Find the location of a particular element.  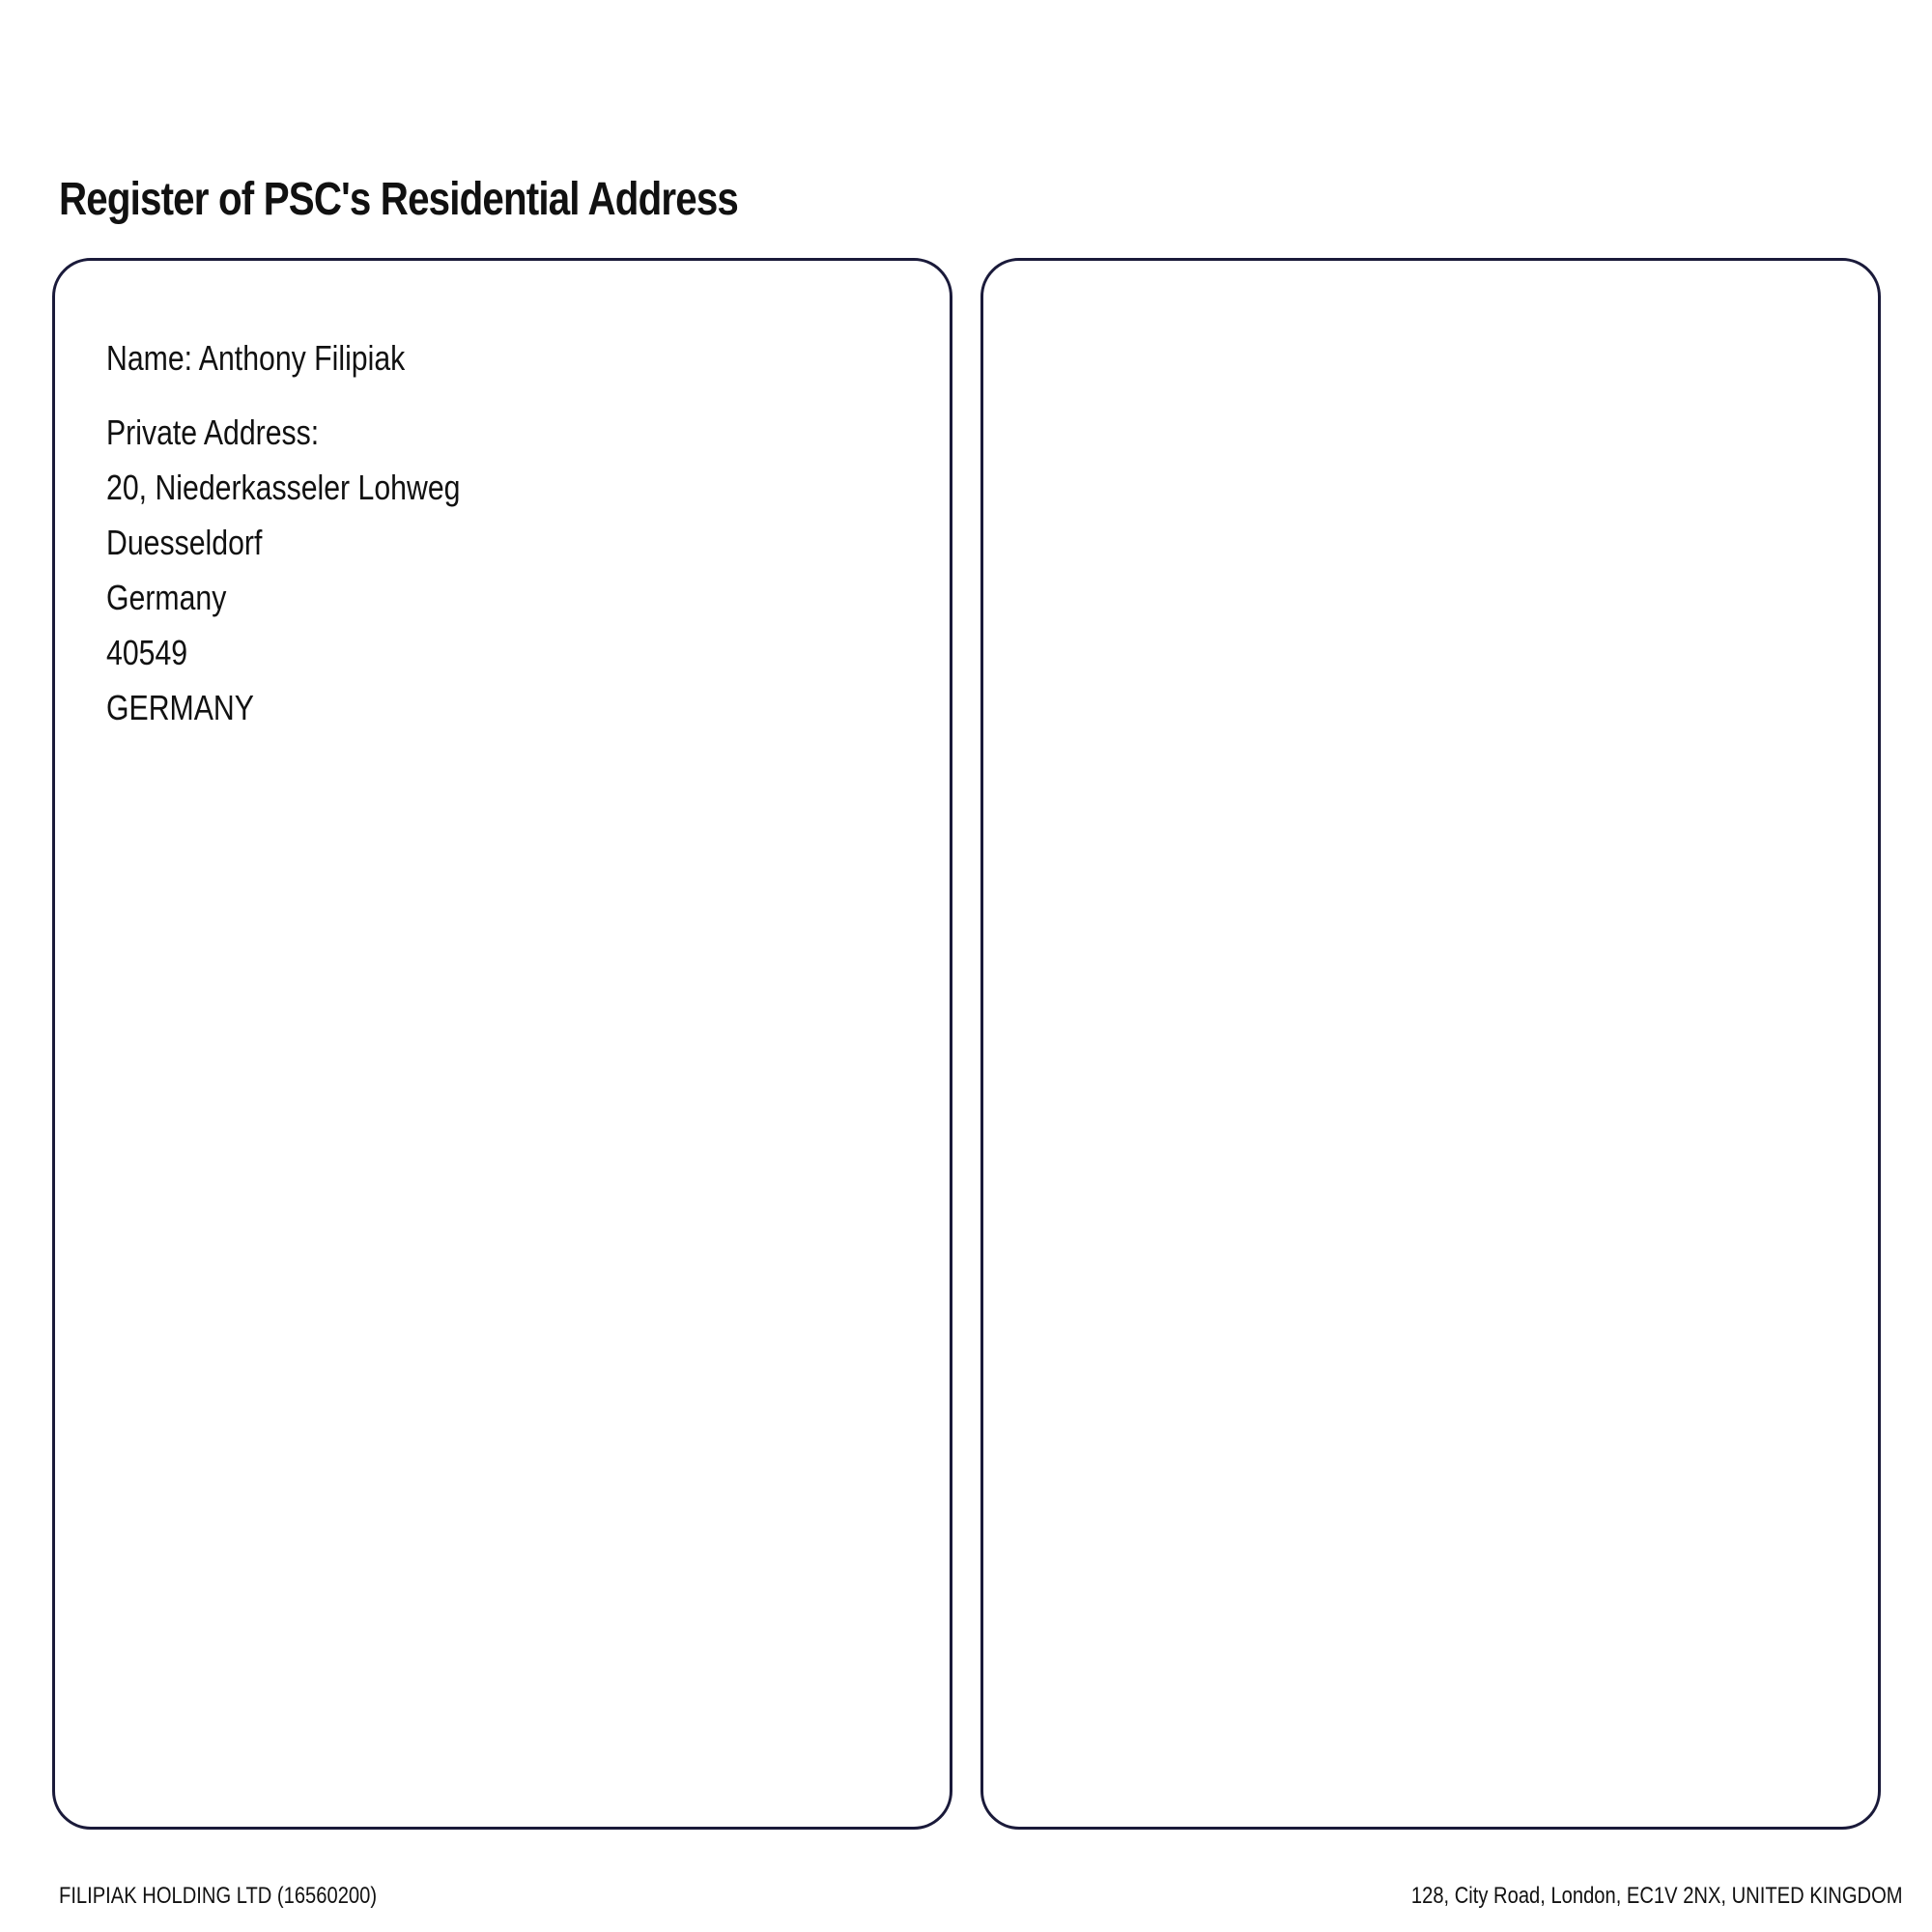

psc-name: Name: Anthony Filipiak is located at coordinates (256, 358).